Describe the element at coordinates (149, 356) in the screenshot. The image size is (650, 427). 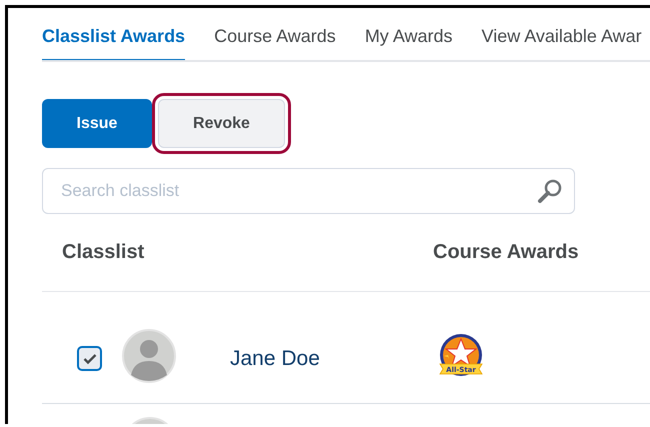
I see `avatar-icon` at that location.